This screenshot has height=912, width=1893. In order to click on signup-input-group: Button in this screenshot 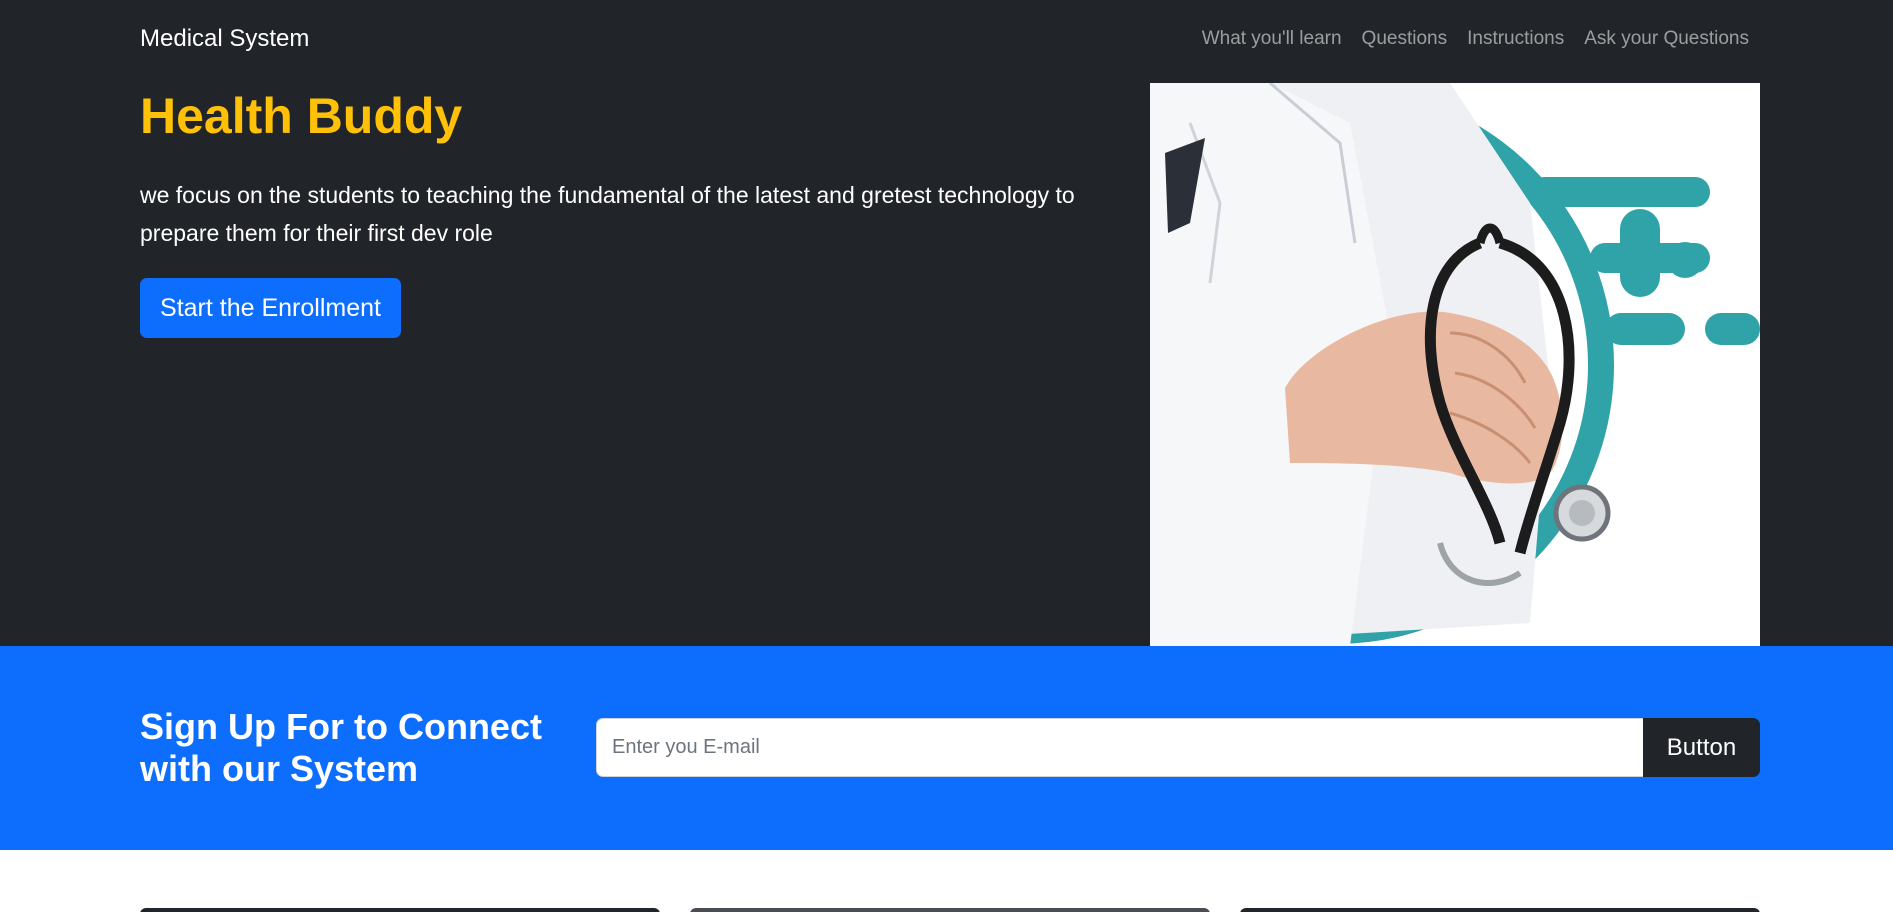, I will do `click(1178, 747)`.